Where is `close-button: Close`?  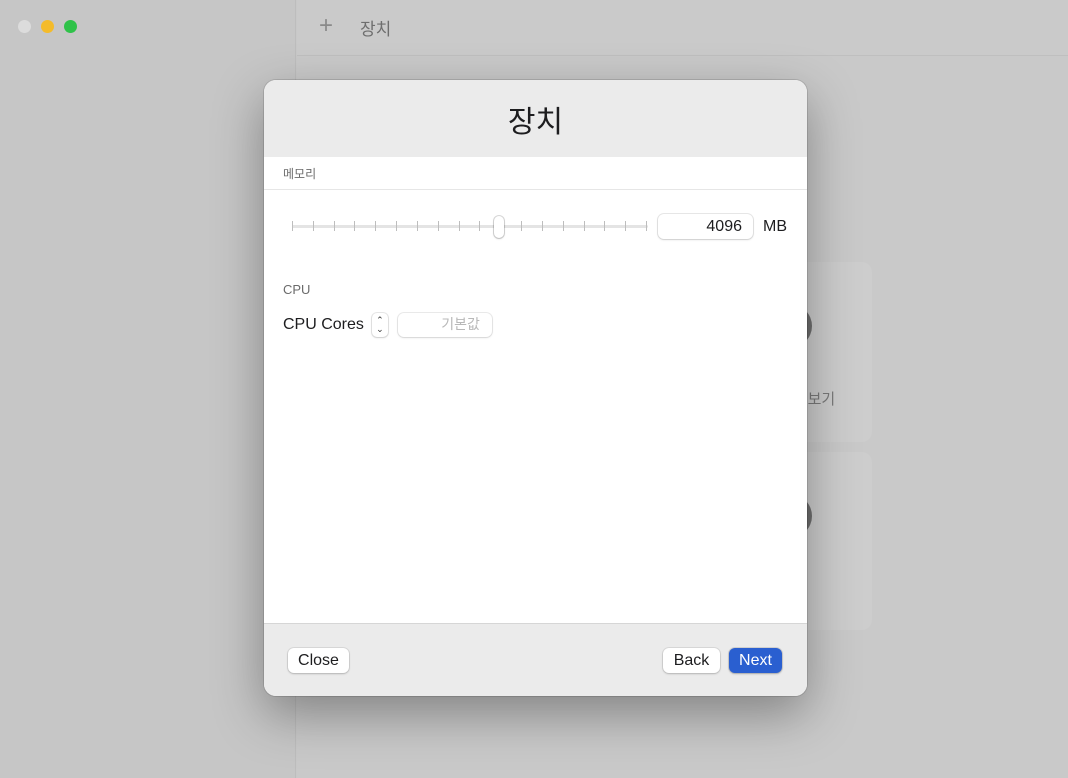 close-button: Close is located at coordinates (318, 660).